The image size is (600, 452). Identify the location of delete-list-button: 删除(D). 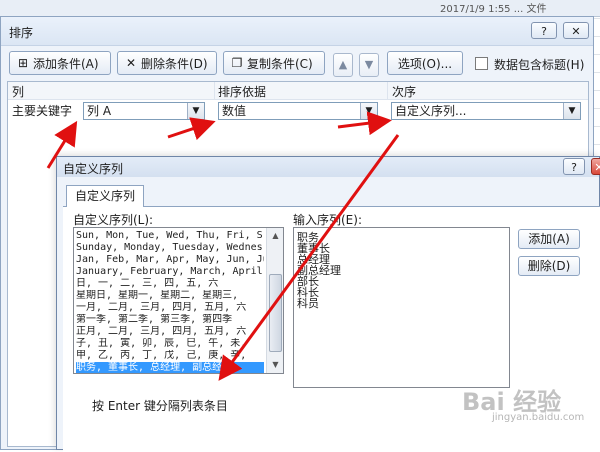
(549, 266).